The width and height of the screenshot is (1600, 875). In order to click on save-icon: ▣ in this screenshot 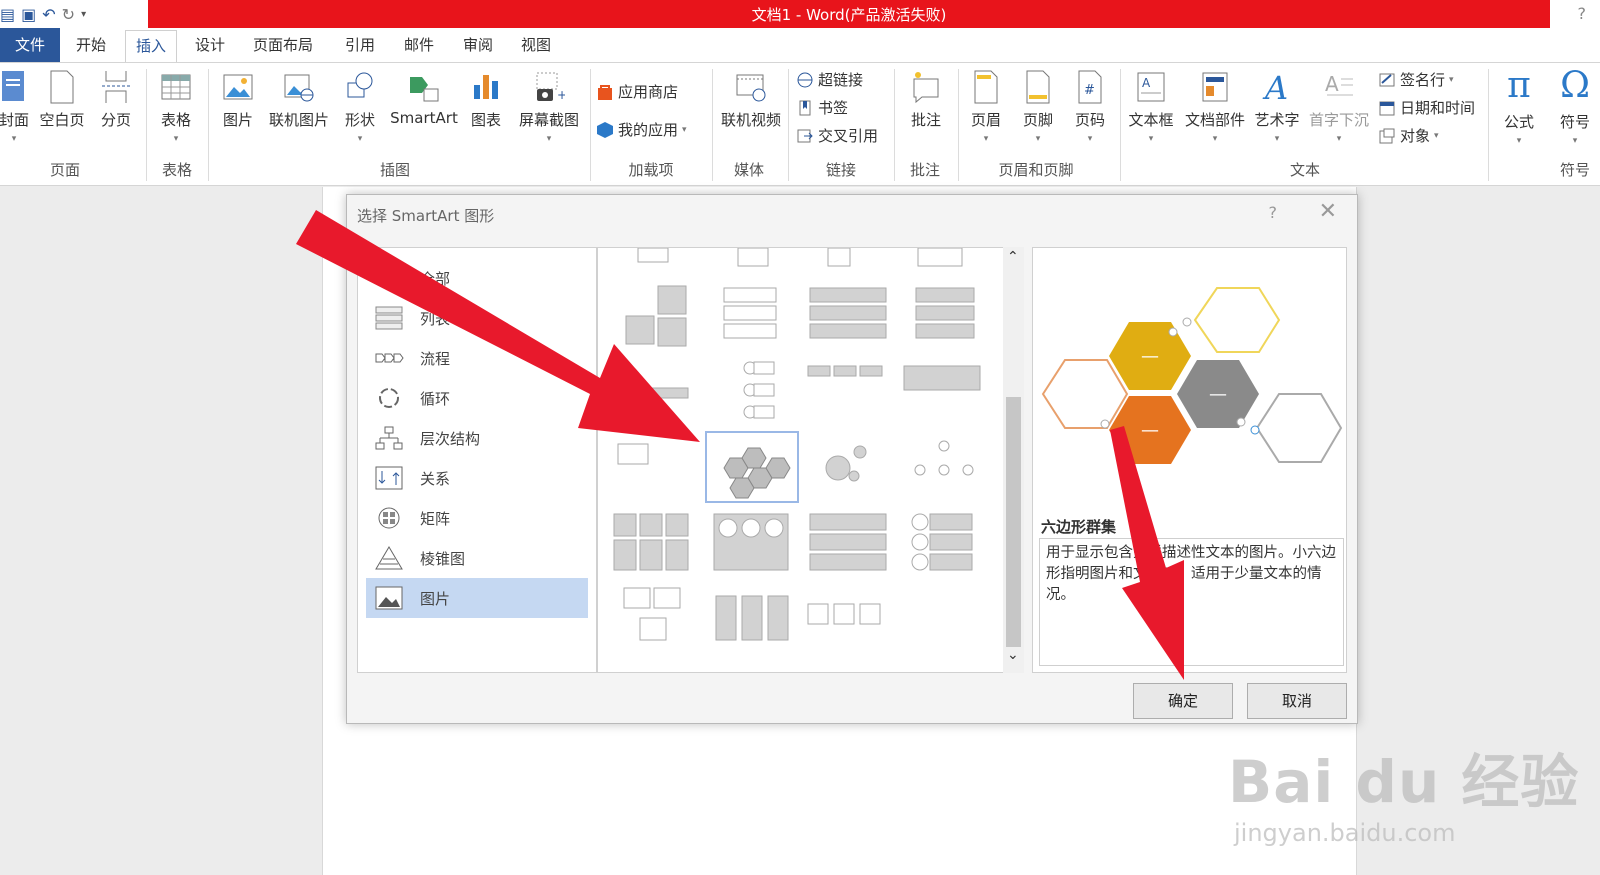, I will do `click(28, 14)`.